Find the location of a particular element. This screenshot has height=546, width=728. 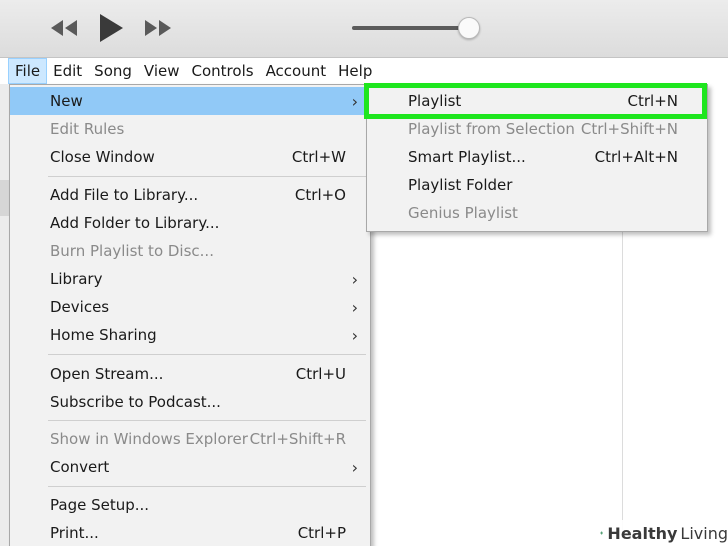

menu-item-convert: Convert › is located at coordinates (190, 467).